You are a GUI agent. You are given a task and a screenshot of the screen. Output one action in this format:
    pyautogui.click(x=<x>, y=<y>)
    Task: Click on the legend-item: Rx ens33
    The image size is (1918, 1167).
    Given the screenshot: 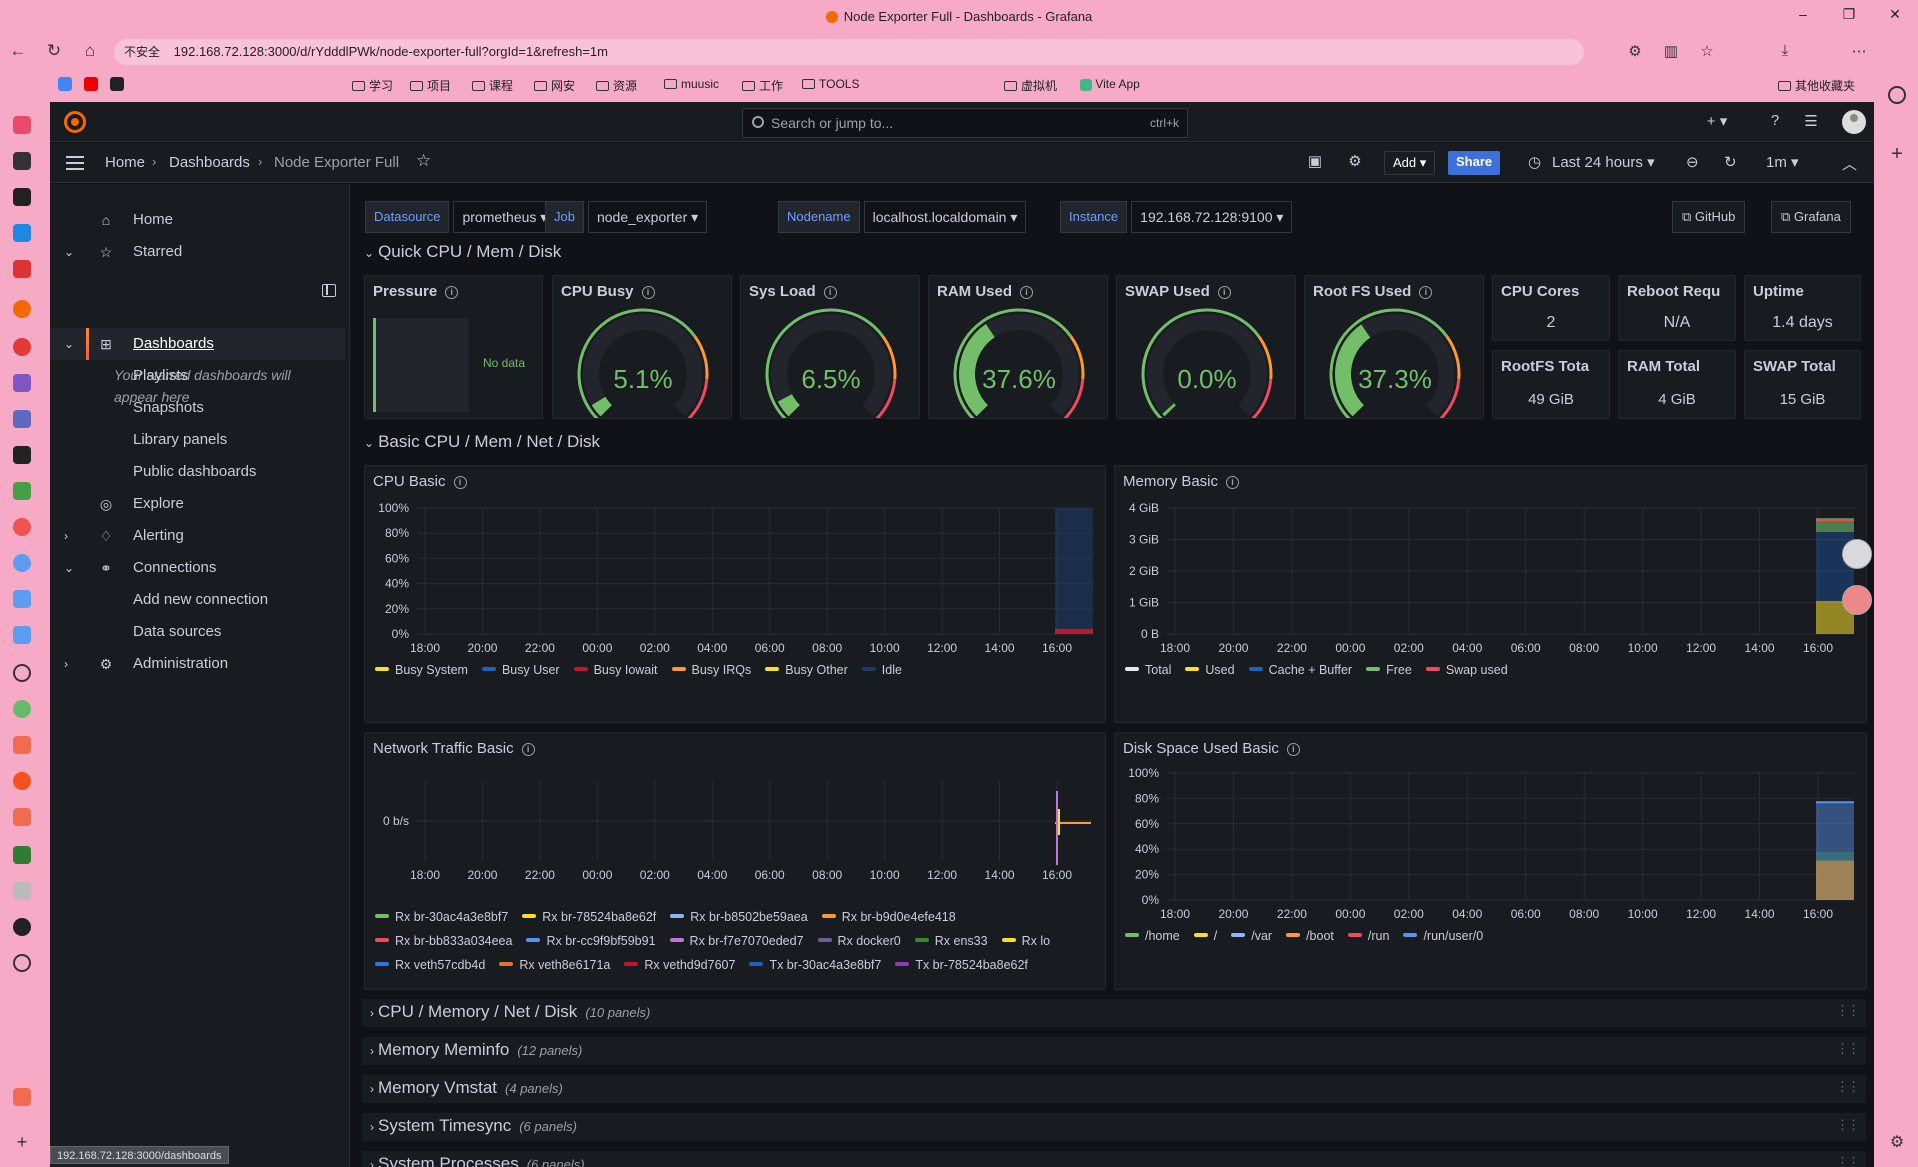 What is the action you would take?
    pyautogui.click(x=951, y=941)
    